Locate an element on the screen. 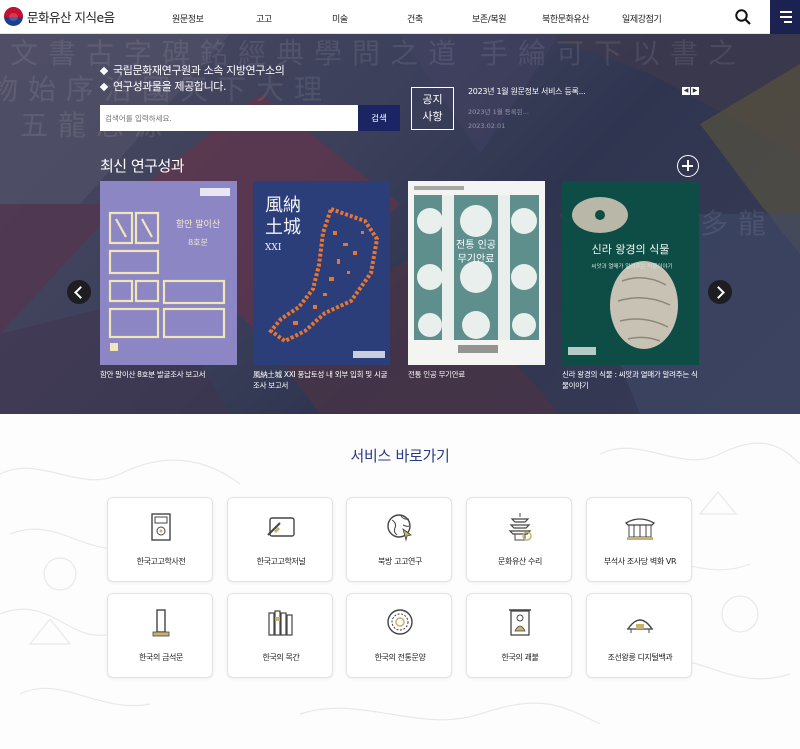  service-card-label: 한국의 전통문양 is located at coordinates (400, 657).